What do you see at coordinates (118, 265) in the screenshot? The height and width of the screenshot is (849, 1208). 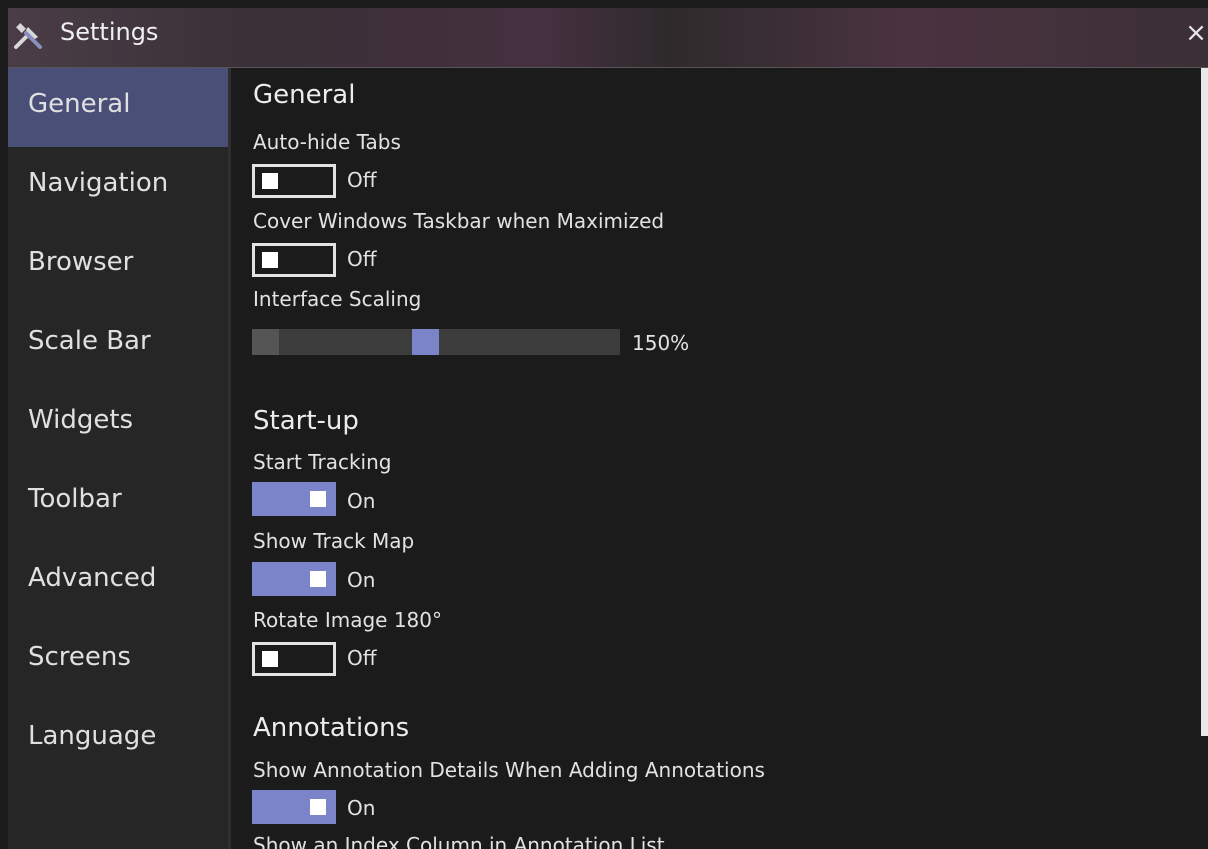 I see `sidebar-item-browser: Browser` at bounding box center [118, 265].